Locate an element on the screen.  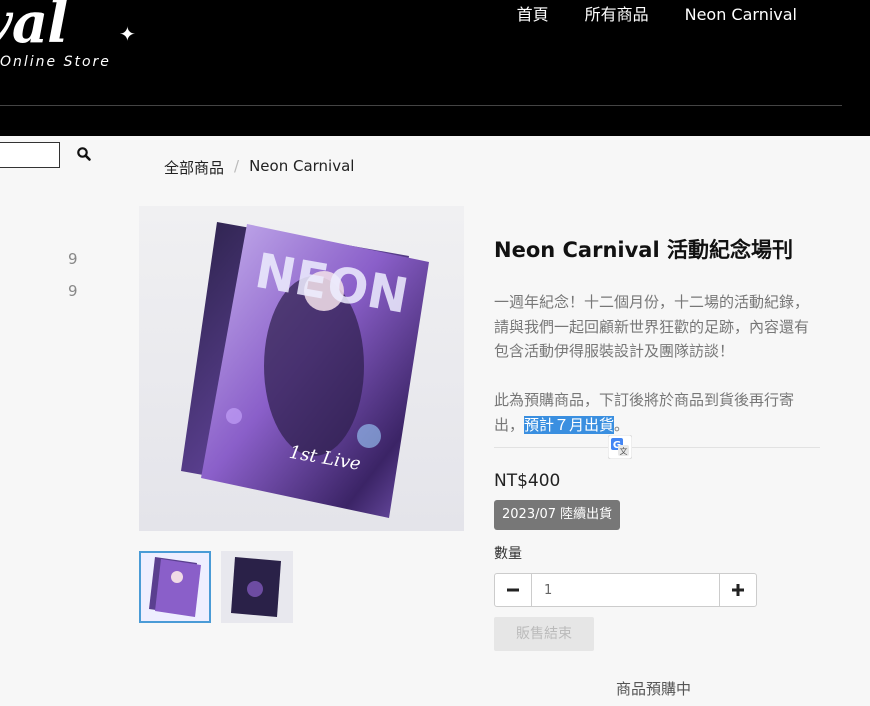
logo-subtext: Online Store is located at coordinates (55, 62).